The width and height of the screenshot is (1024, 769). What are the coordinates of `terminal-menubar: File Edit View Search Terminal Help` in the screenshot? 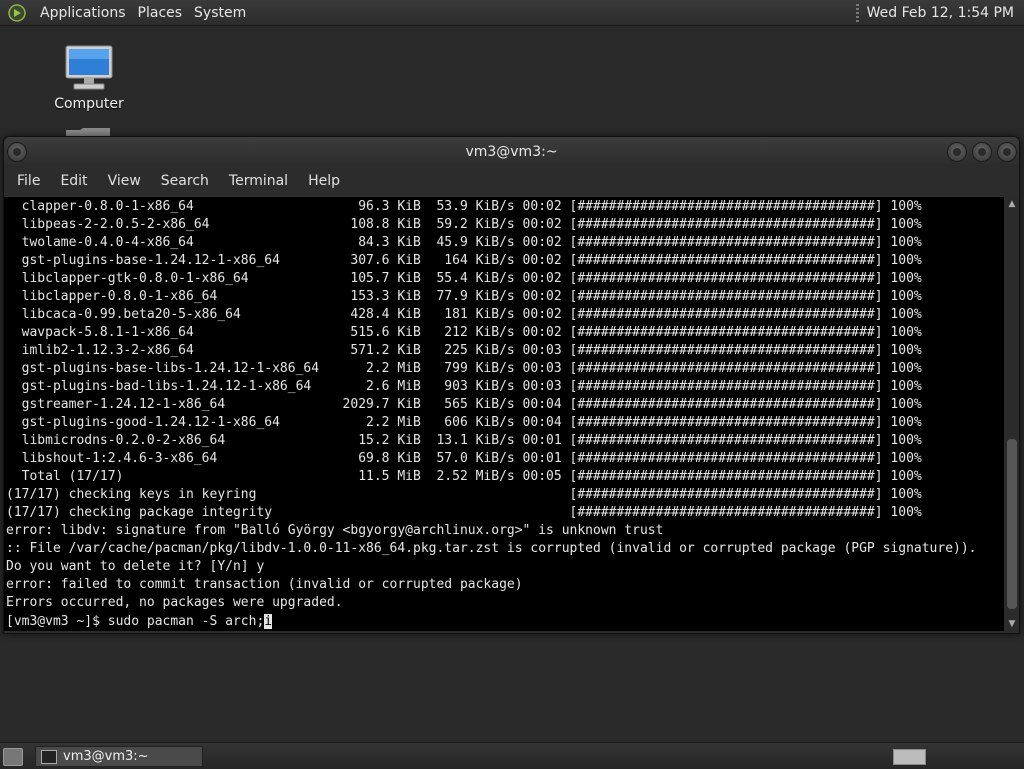 It's located at (511, 181).